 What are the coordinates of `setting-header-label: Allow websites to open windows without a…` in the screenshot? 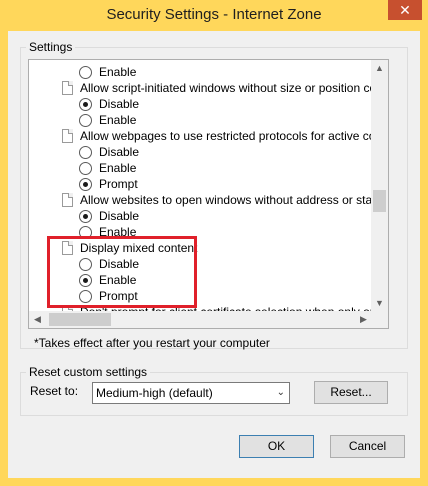 It's located at (226, 200).